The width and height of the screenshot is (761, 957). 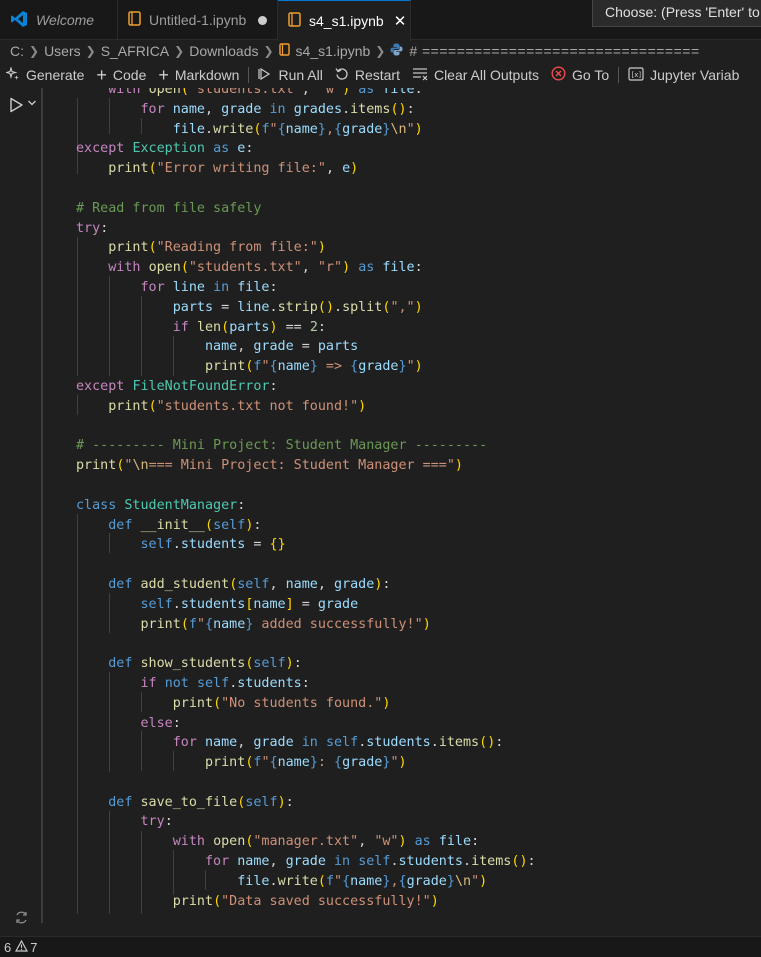 I want to click on breadcrumb-item: S_AFRICA, so click(x=135, y=51).